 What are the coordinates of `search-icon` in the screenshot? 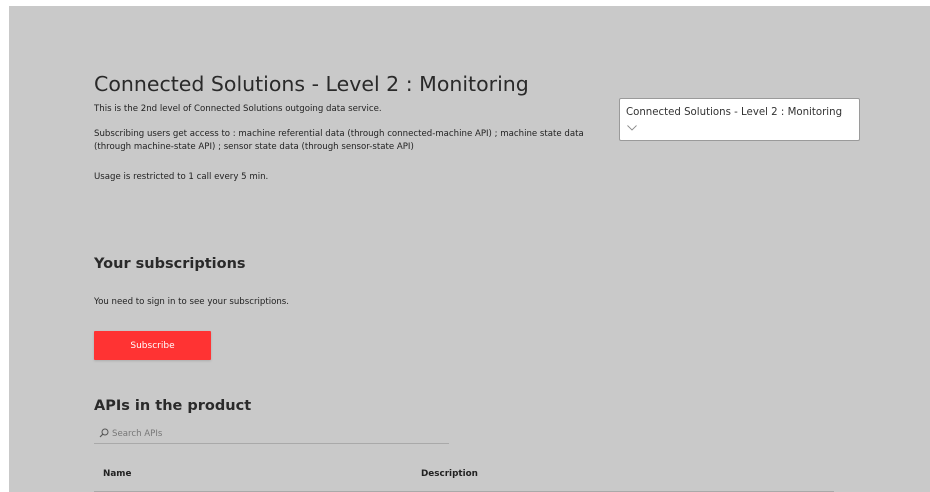 It's located at (104, 433).